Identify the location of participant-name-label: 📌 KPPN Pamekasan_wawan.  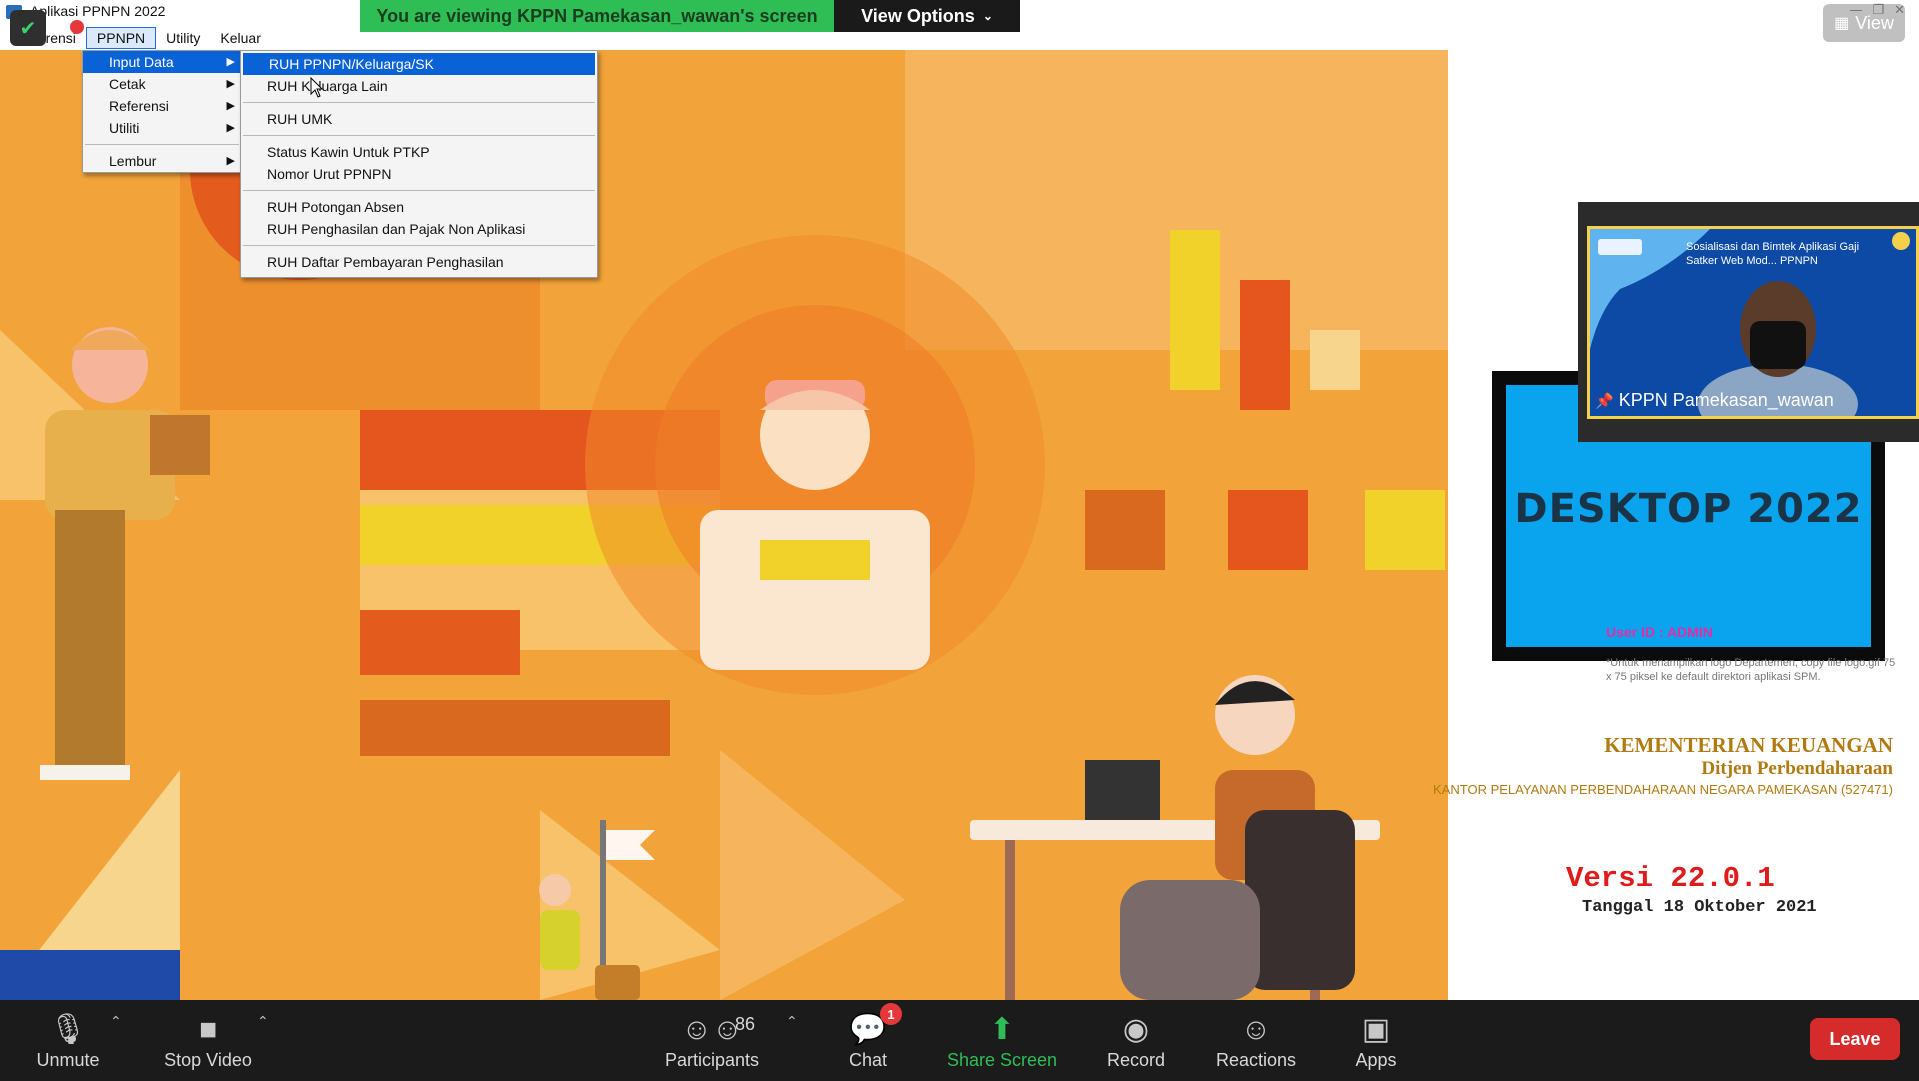
(1714, 400).